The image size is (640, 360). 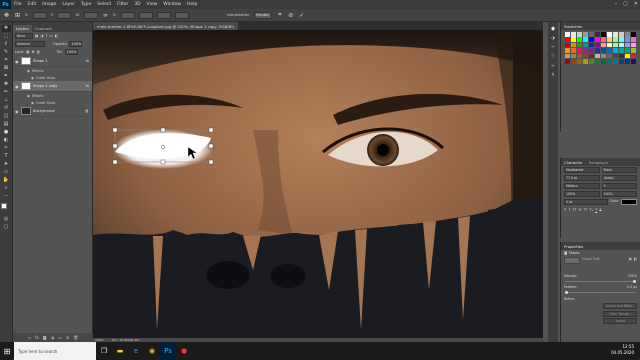 I want to click on add-vector-mask-icon: ◧, so click(x=635, y=260).